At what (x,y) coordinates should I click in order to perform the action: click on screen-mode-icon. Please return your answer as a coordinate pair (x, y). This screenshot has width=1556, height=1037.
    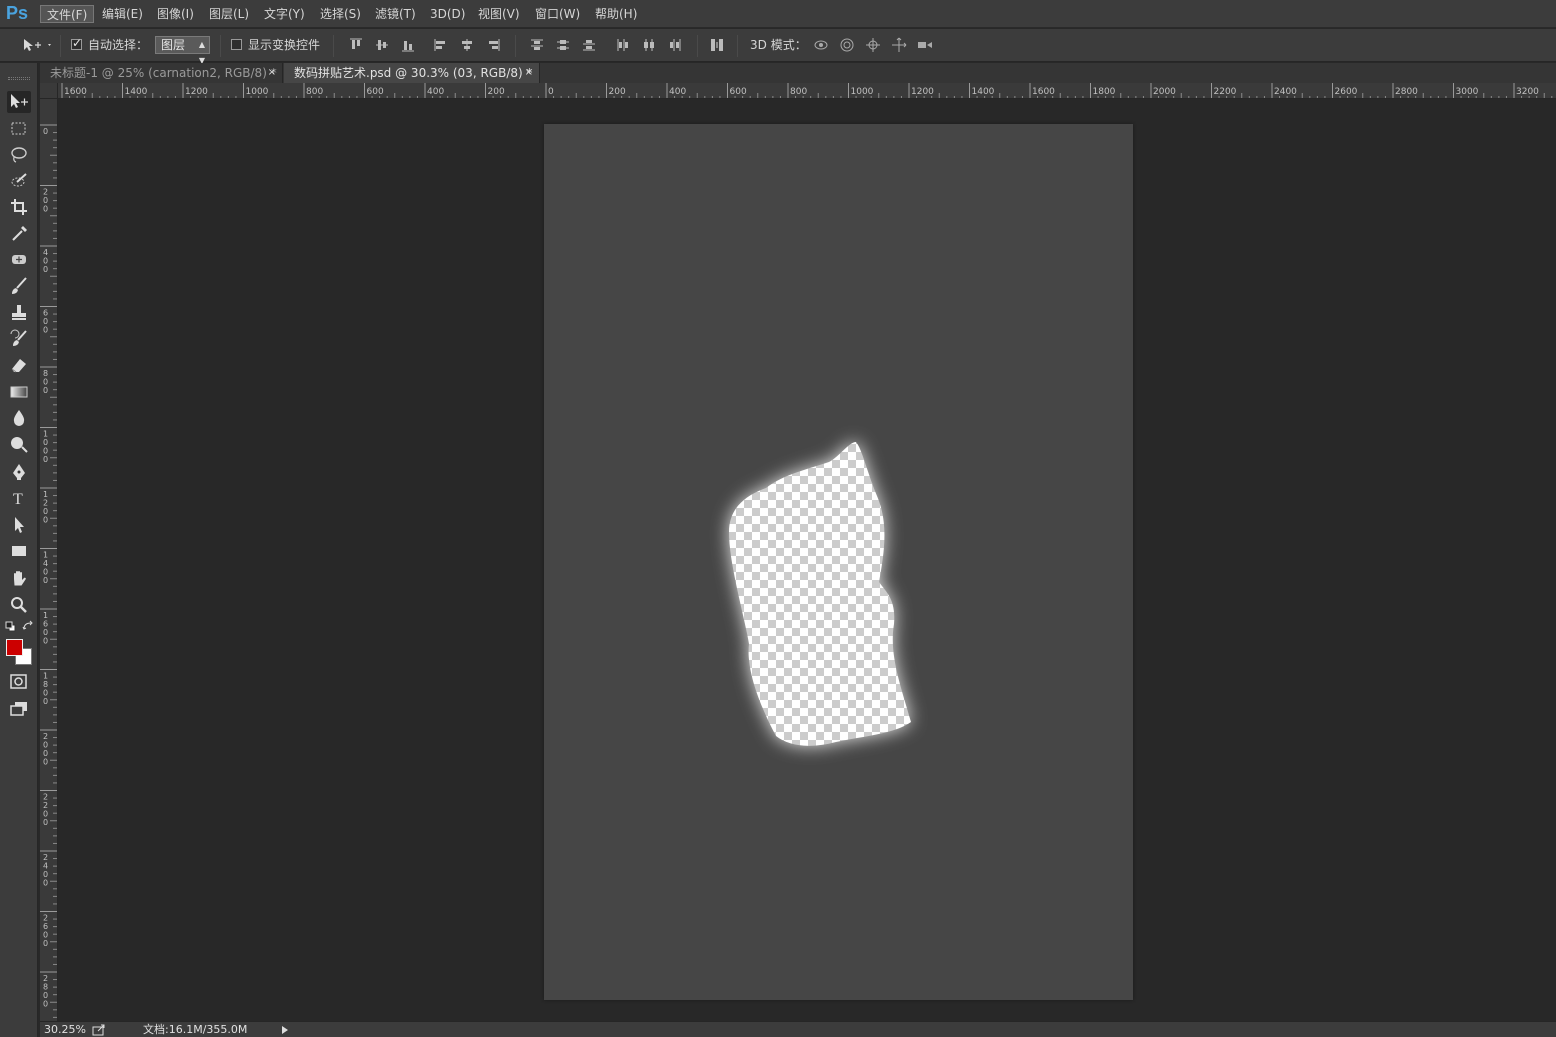
    Looking at the image, I should click on (19, 709).